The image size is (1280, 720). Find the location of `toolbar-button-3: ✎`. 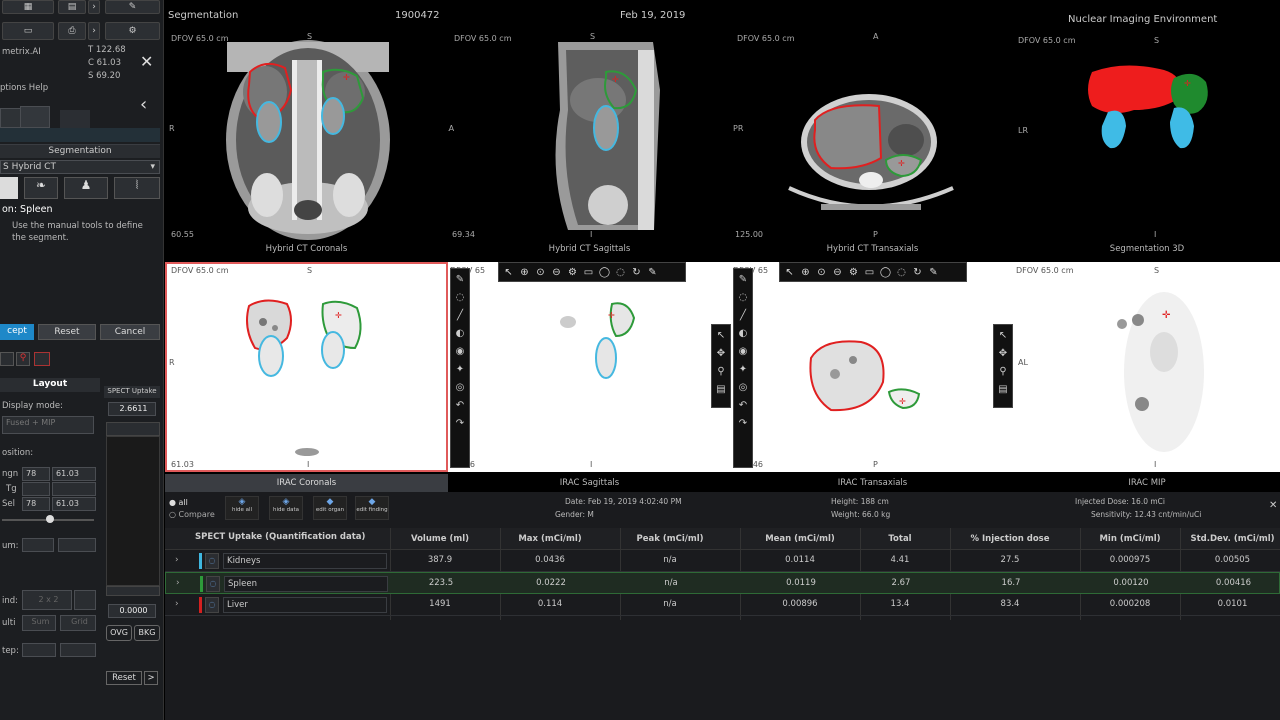

toolbar-button-3: ✎ is located at coordinates (132, 7).